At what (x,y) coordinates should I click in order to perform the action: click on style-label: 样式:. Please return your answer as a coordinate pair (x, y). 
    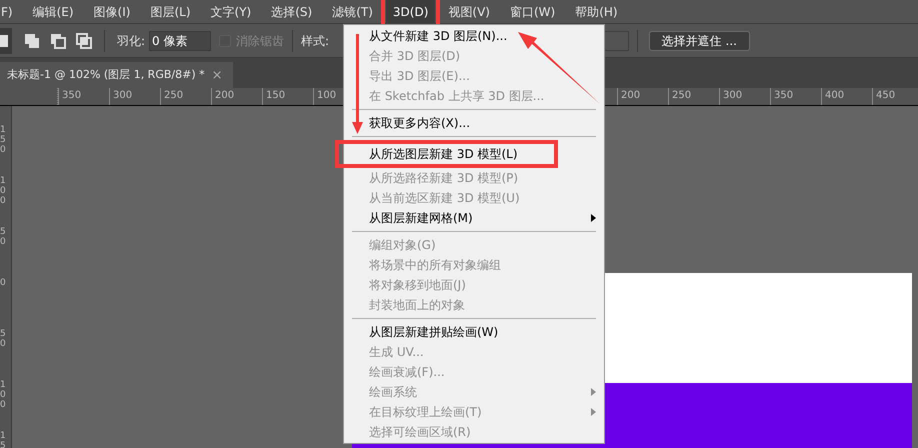
    Looking at the image, I should click on (315, 41).